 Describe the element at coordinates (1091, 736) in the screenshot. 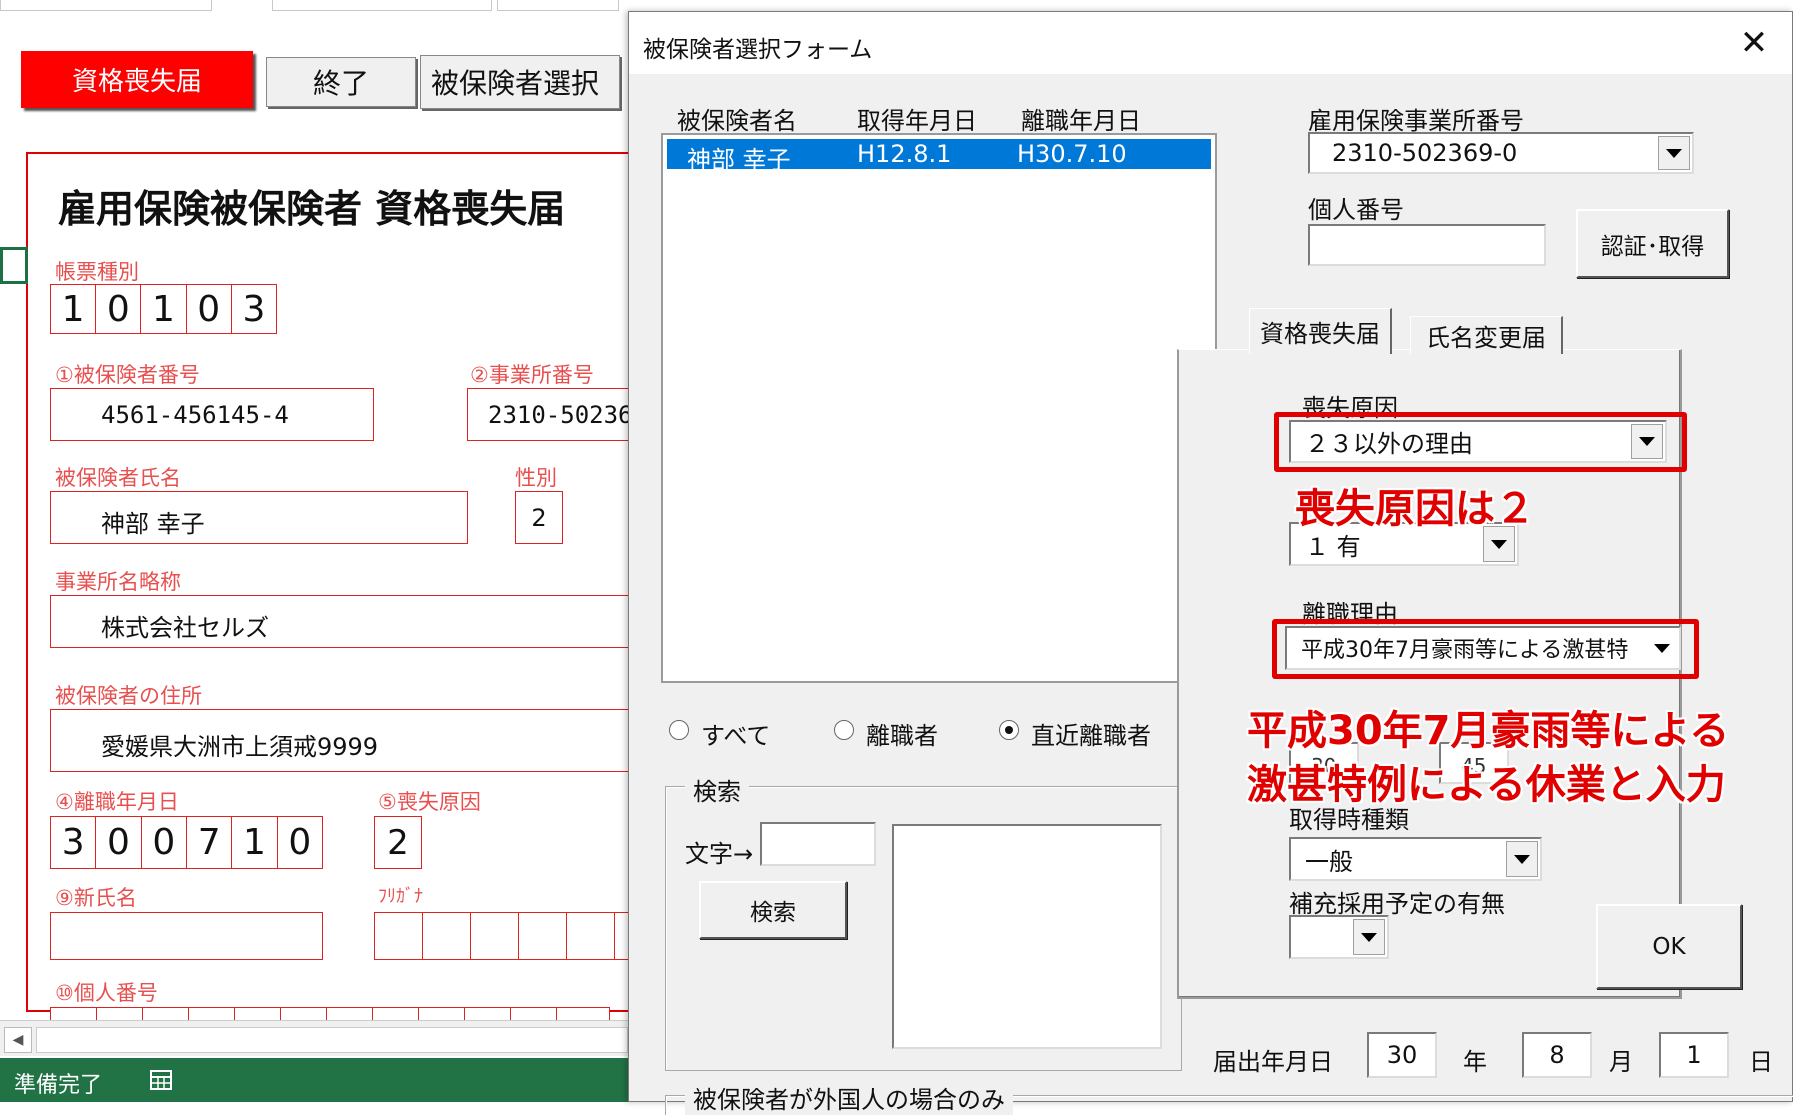

I see `radio-recent-label: 直近離職者` at that location.